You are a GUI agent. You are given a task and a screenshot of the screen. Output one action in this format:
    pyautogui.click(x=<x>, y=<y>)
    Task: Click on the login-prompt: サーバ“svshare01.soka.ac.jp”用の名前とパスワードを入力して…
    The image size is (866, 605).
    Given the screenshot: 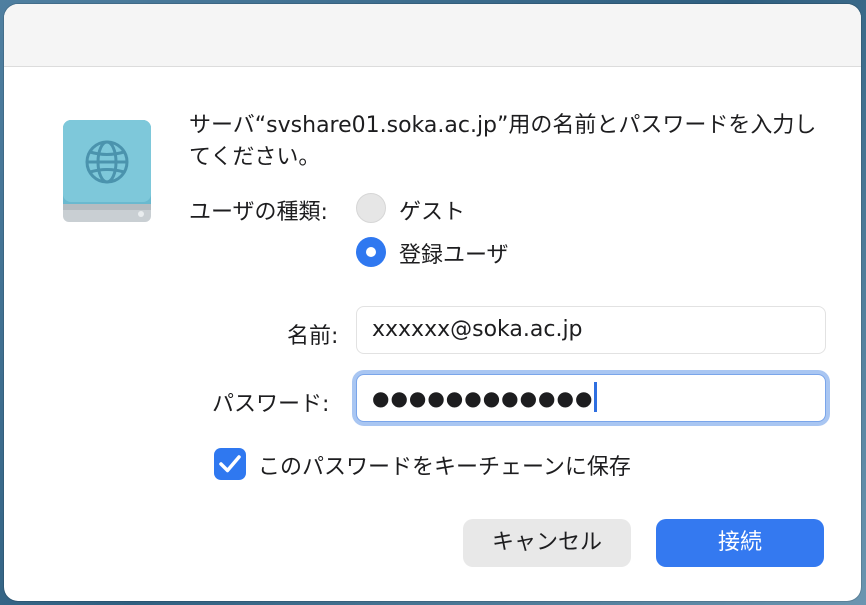 What is the action you would take?
    pyautogui.click(x=503, y=141)
    